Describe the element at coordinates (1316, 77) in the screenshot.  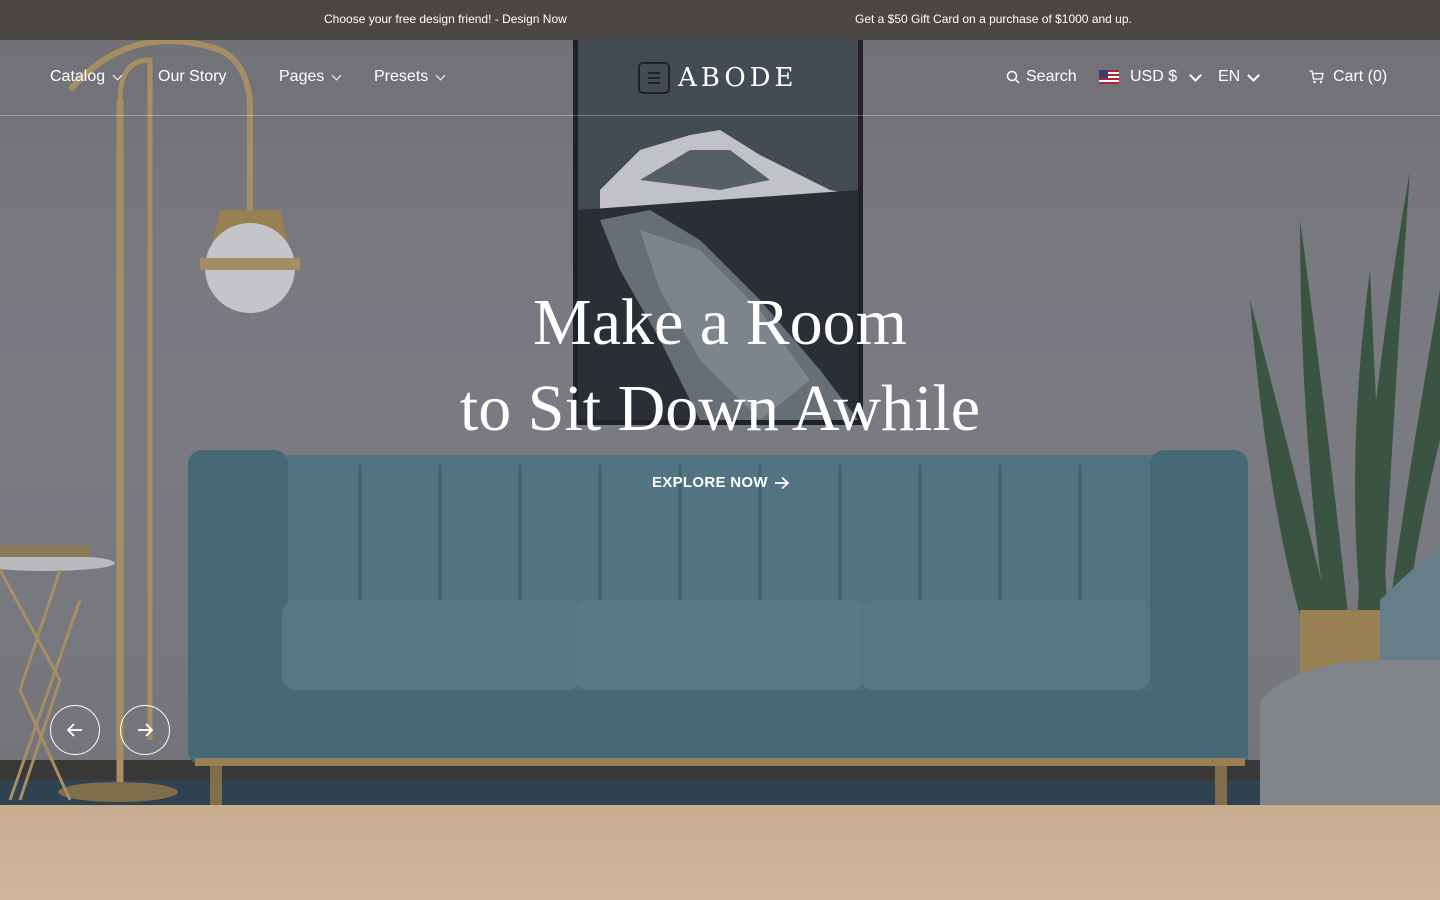
I see `cart-icon` at that location.